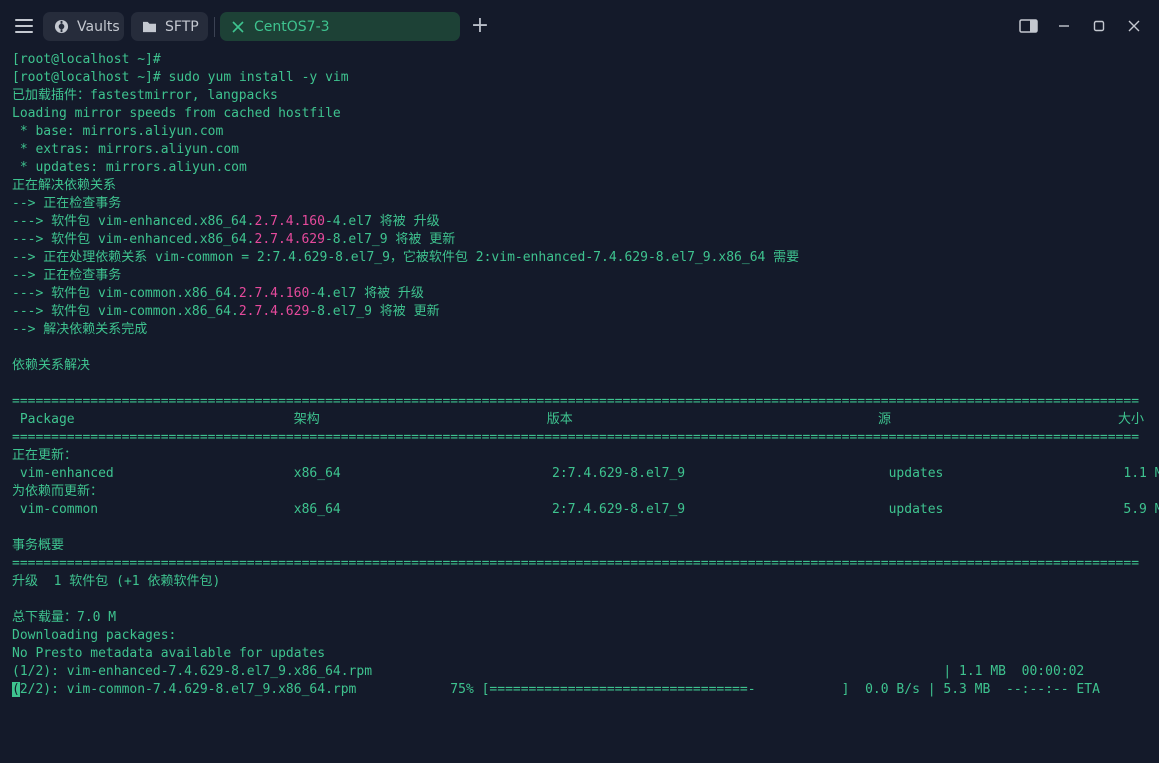 The height and width of the screenshot is (763, 1159). I want to click on terminal-line: 正在更新：, so click(45, 455).